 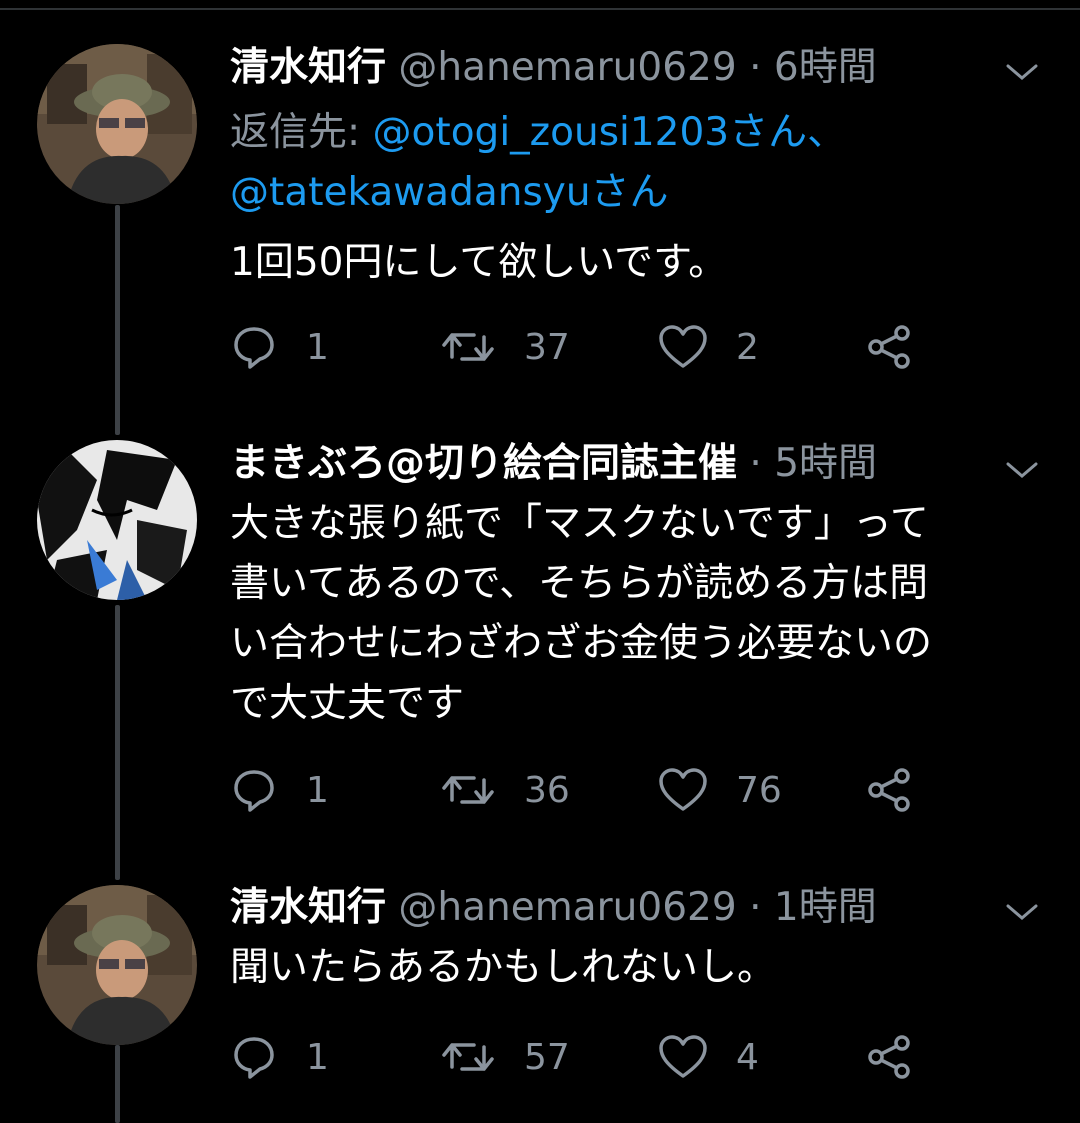 What do you see at coordinates (759, 790) in the screenshot?
I see `like-count: 76` at bounding box center [759, 790].